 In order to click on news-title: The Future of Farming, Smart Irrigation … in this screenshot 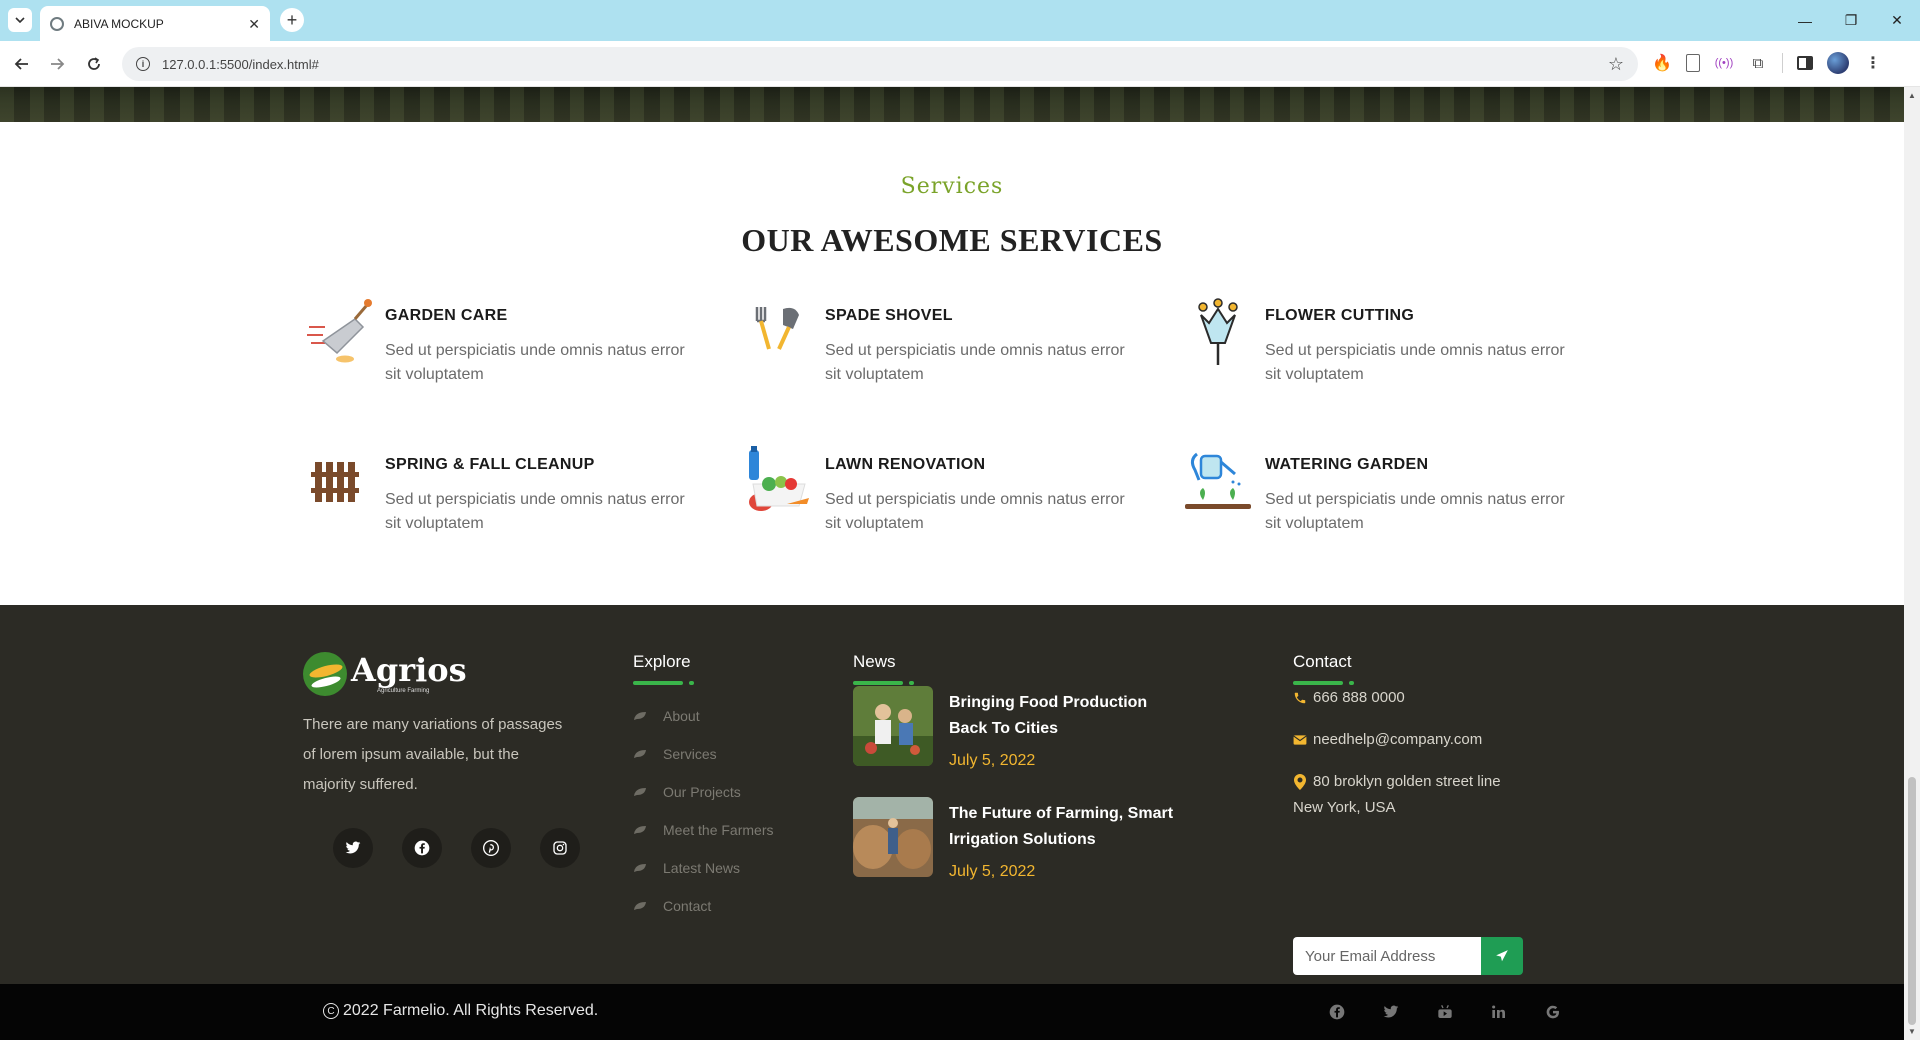, I will do `click(1064, 827)`.